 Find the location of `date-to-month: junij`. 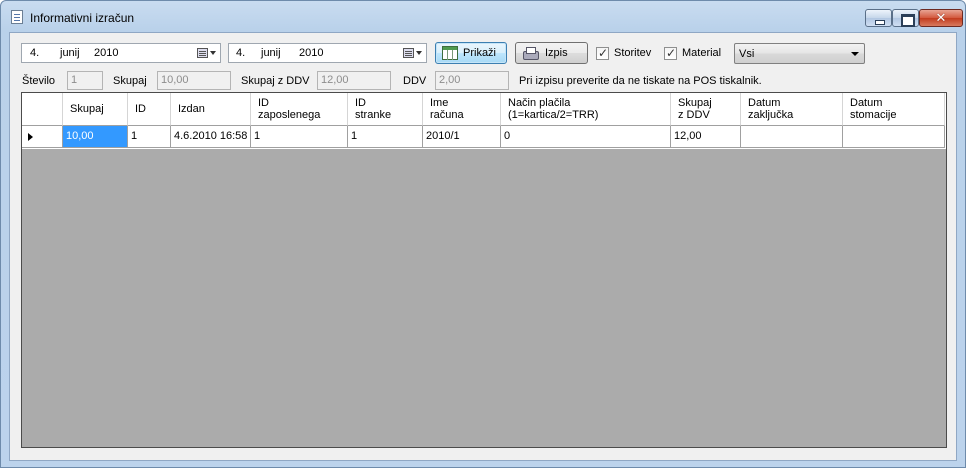

date-to-month: junij is located at coordinates (271, 53).